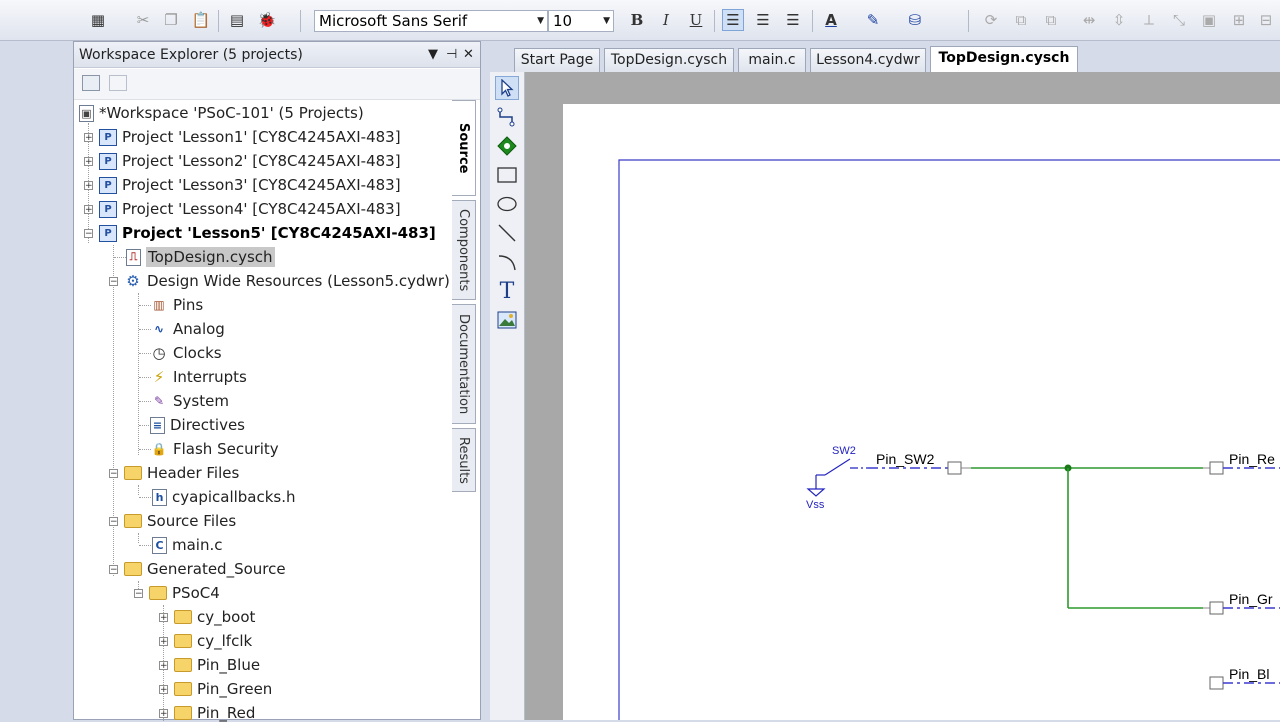 This screenshot has height=722, width=1280. I want to click on tree-workspace: ▣ *Workspace 'PSoC-101' (5 Projects), so click(221, 113).